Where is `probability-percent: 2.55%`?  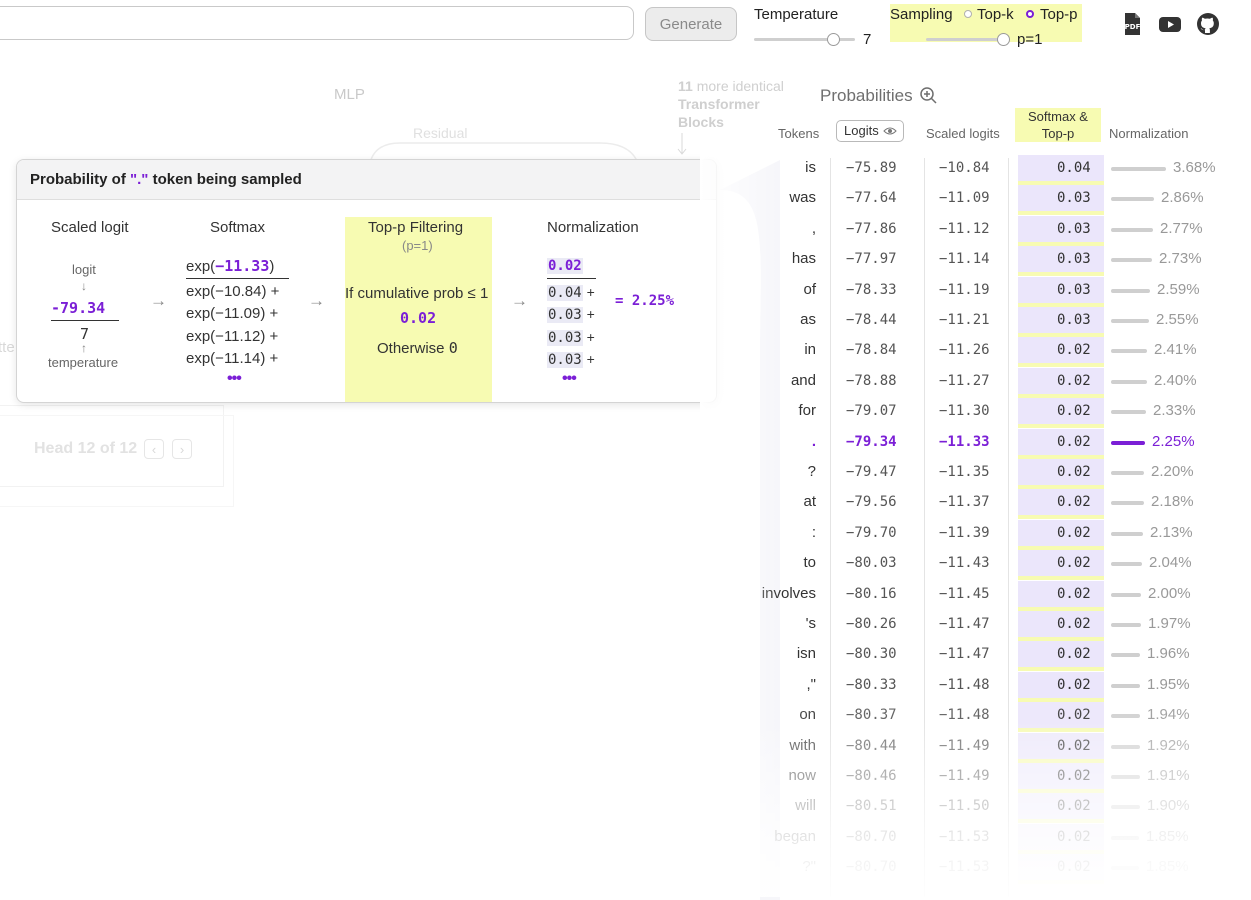
probability-percent: 2.55% is located at coordinates (1177, 319).